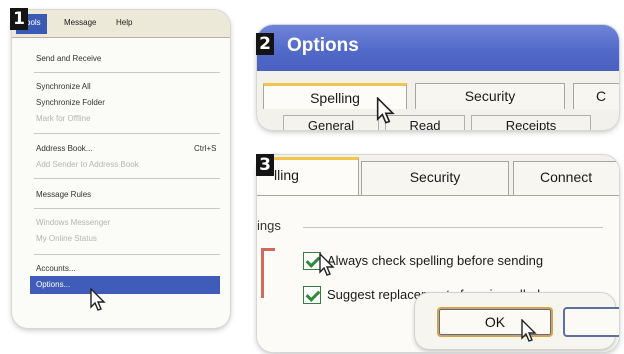 The image size is (624, 354). I want to click on menu-item-message-rules: Message Rules, so click(63, 194).